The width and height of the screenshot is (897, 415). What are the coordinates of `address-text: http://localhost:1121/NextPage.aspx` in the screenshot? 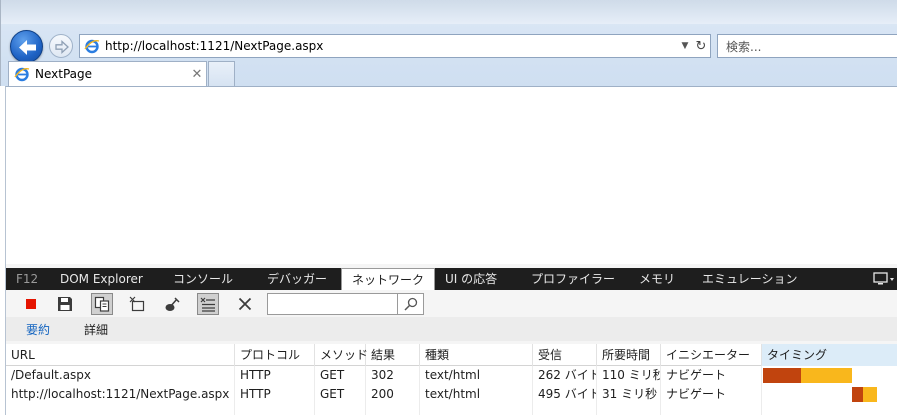 It's located at (391, 46).